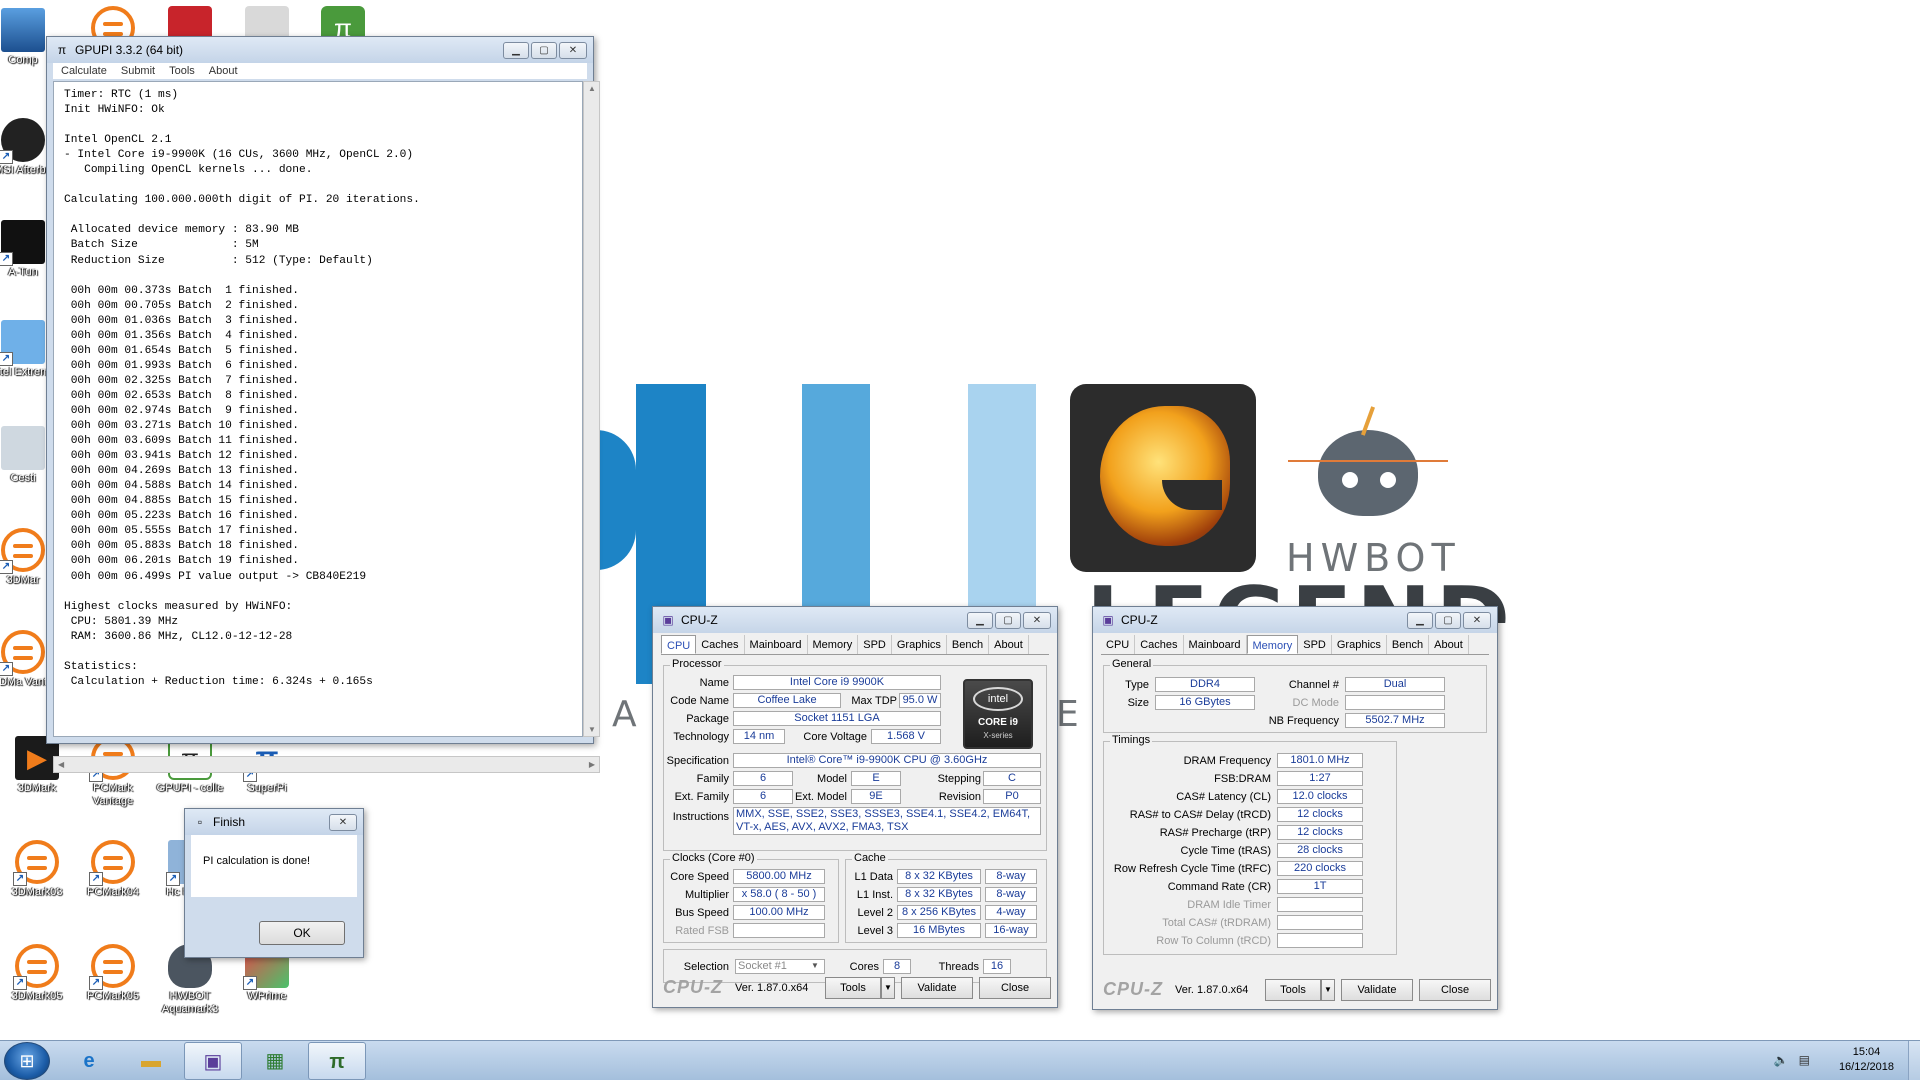 This screenshot has height=1080, width=1920. What do you see at coordinates (84, 71) in the screenshot?
I see `menu-calculate: Calculate` at bounding box center [84, 71].